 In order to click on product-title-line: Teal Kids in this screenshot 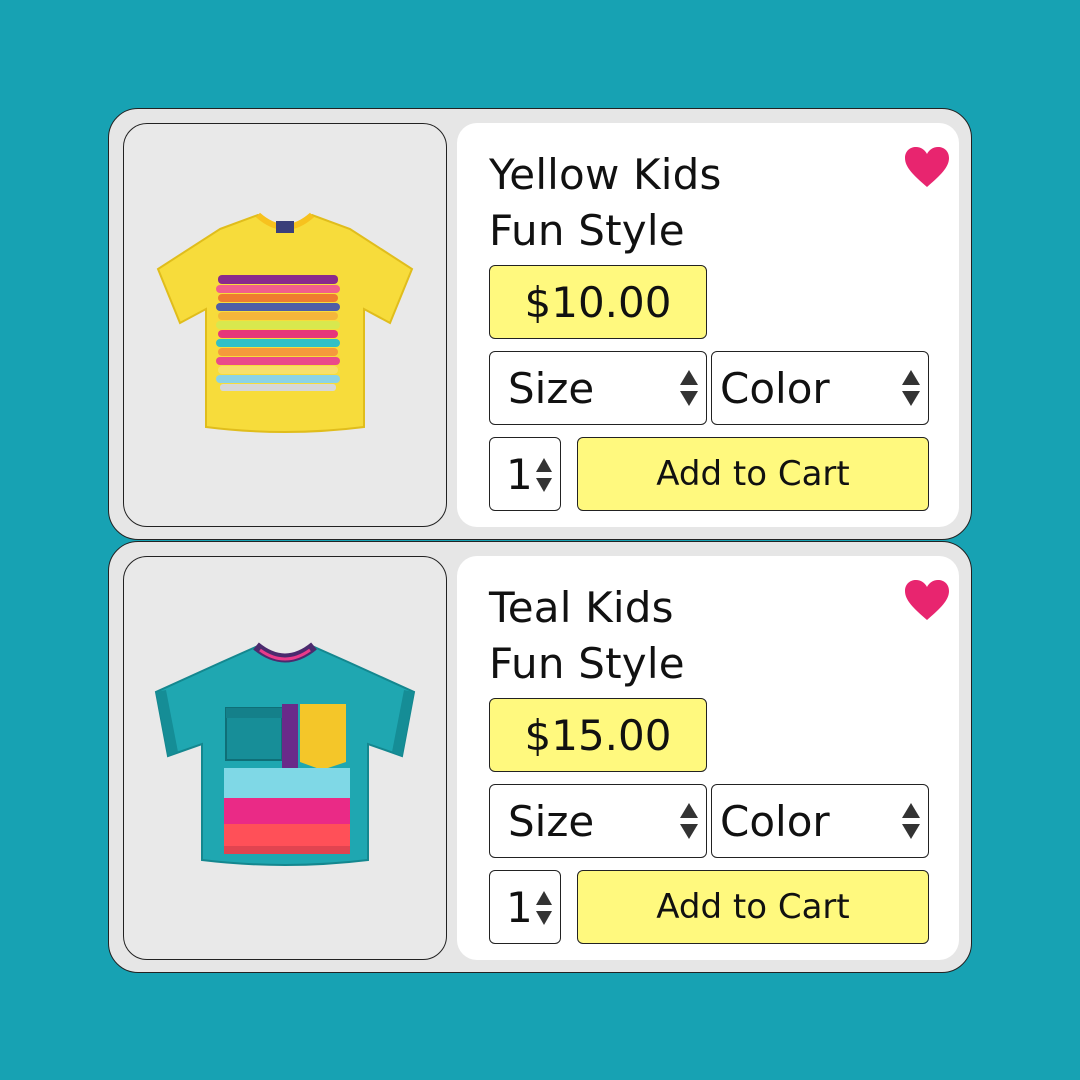, I will do `click(581, 607)`.